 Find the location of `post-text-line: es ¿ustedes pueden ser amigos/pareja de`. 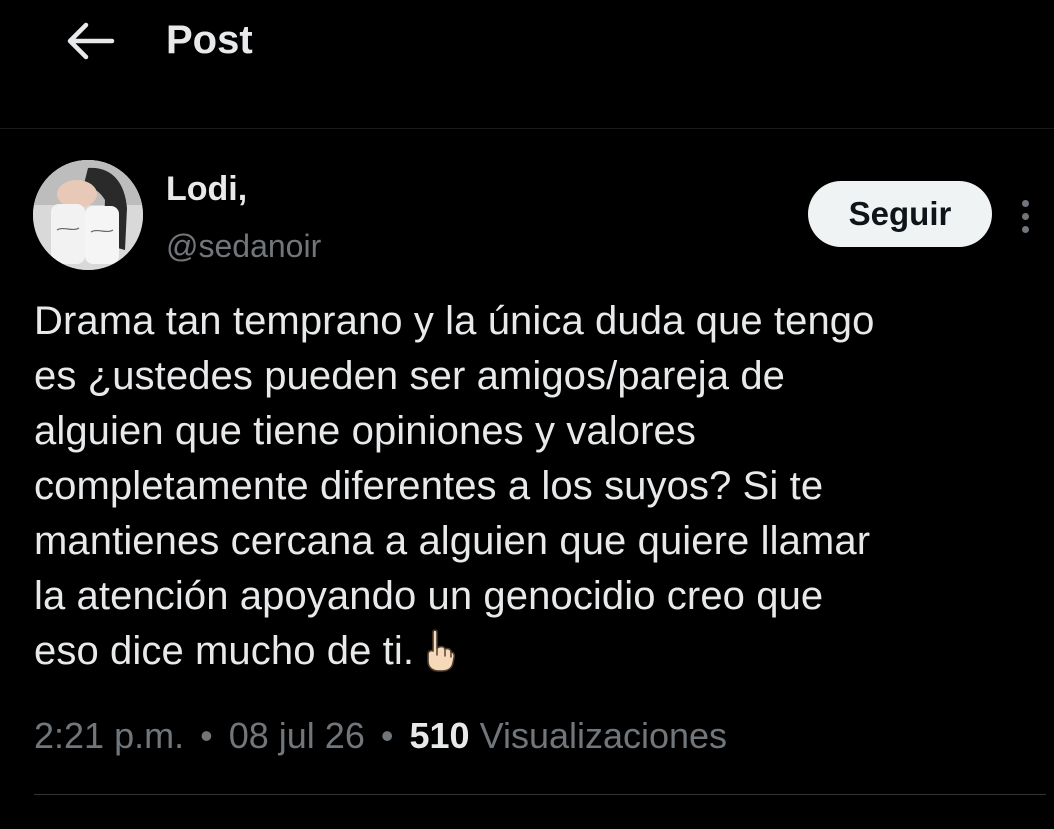

post-text-line: es ¿ustedes pueden ser amigos/pareja de is located at coordinates (410, 376).